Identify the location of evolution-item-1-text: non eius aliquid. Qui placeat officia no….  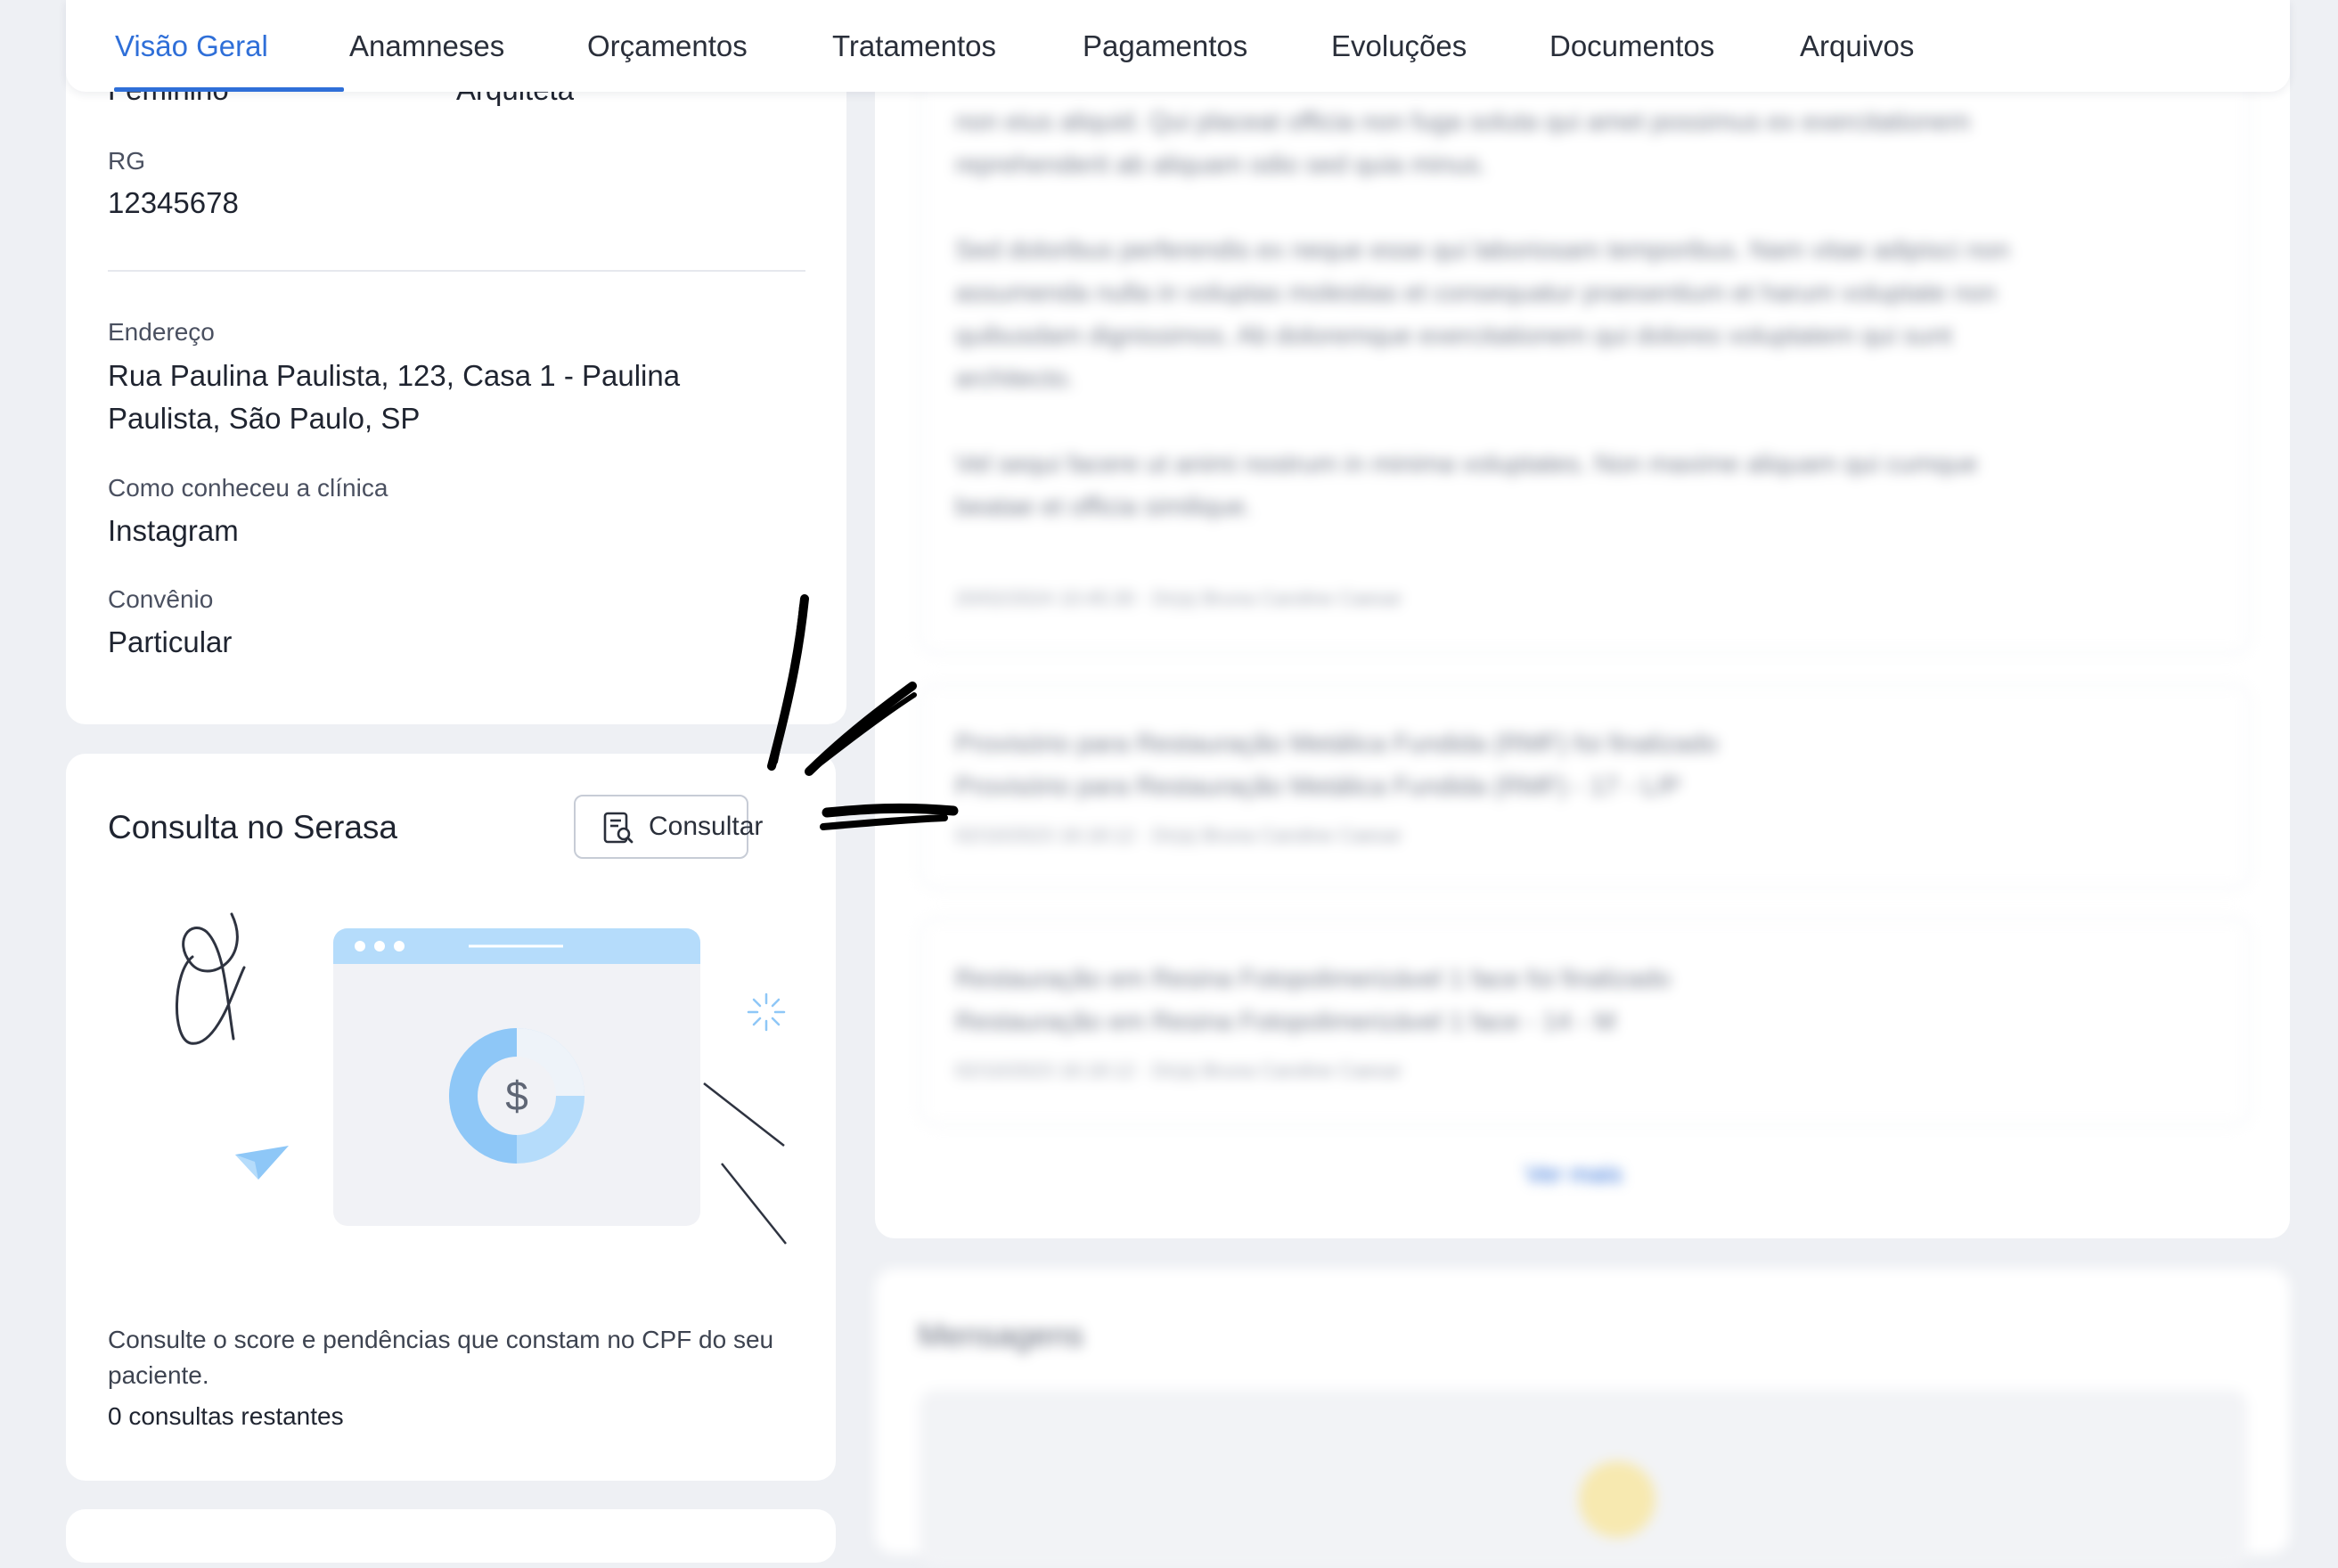
(1483, 314).